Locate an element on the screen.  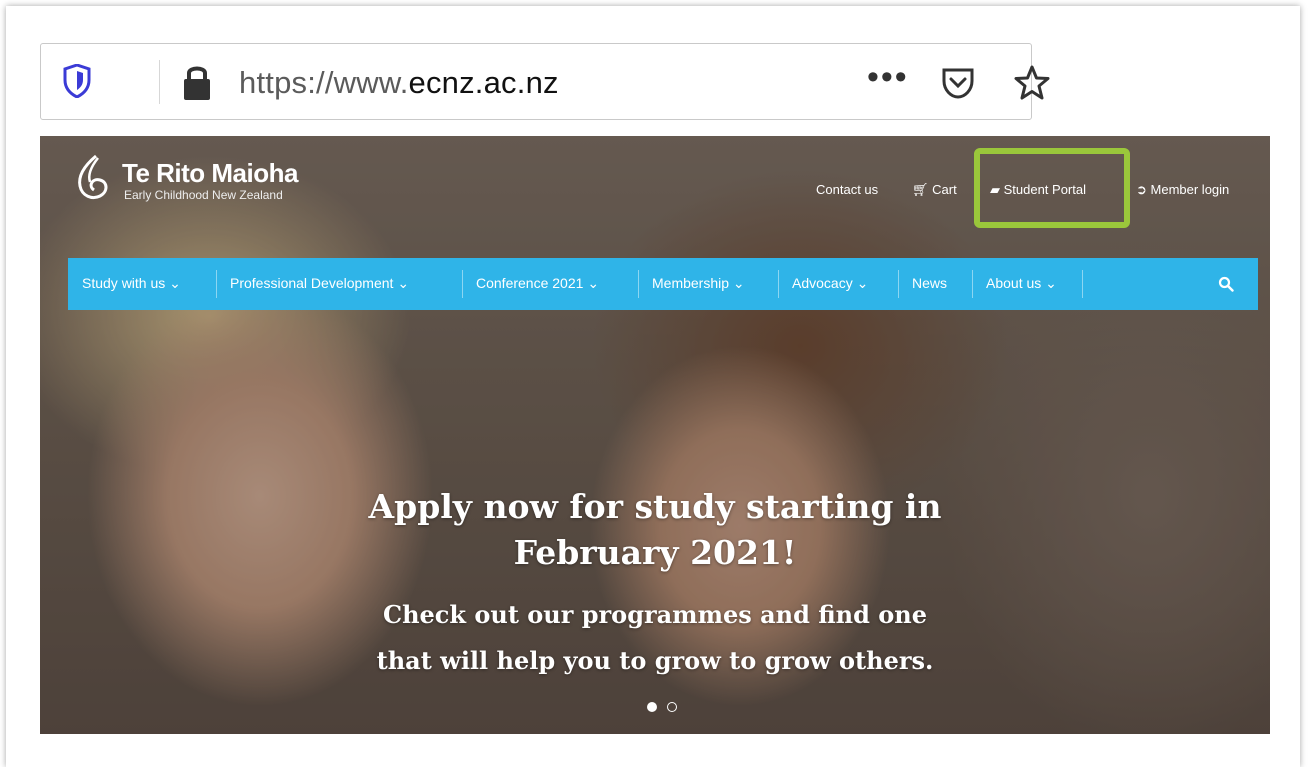
nav-membership: Membership ⌄ is located at coordinates (698, 283).